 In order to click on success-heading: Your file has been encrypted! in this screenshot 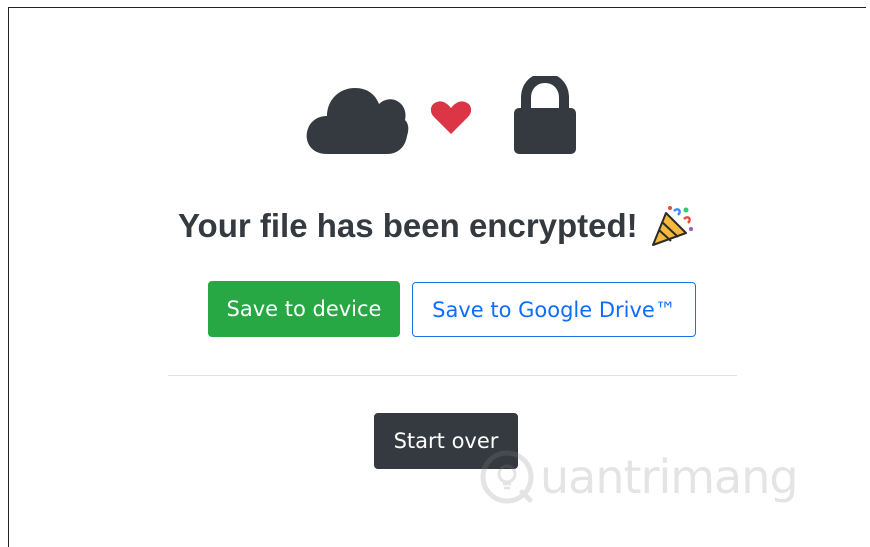, I will do `click(436, 226)`.